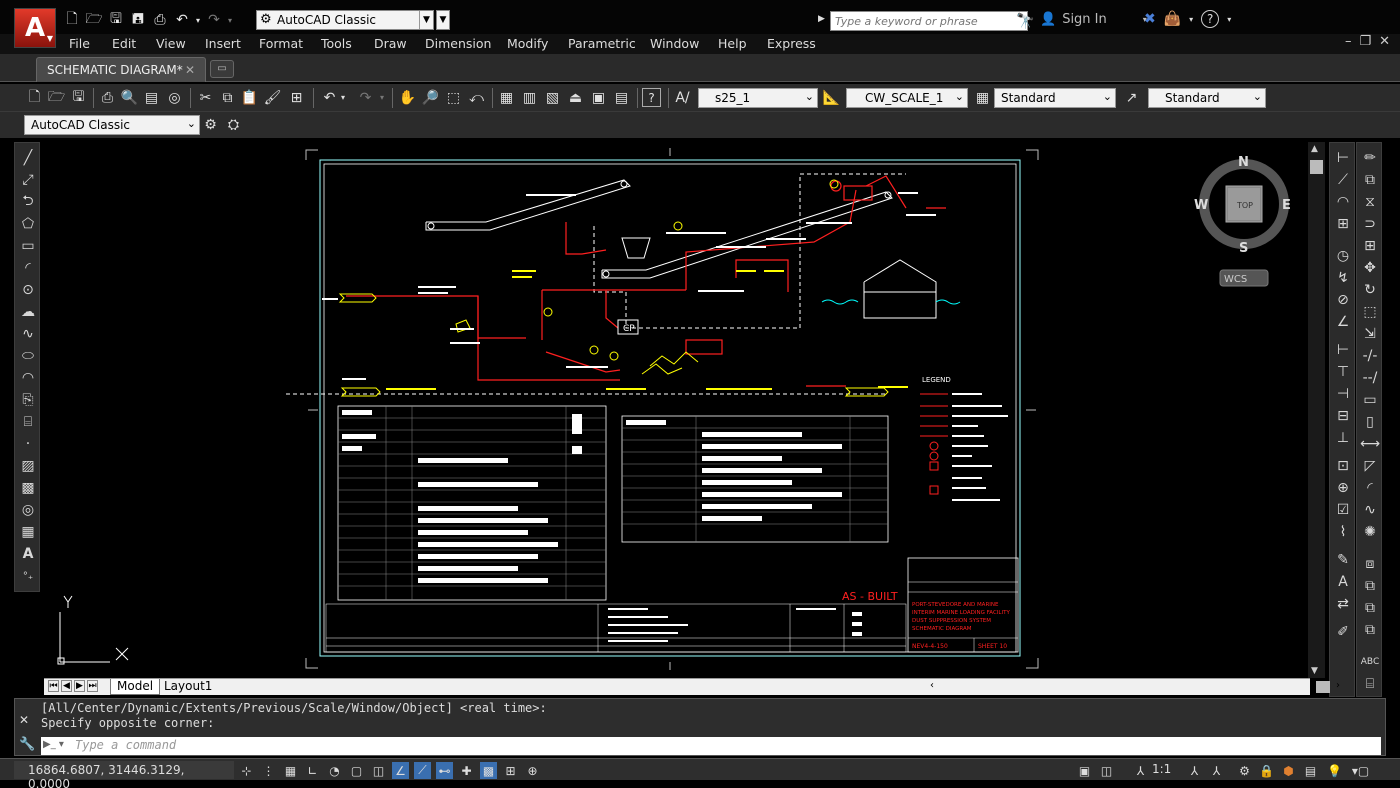 This screenshot has width=1400, height=788. What do you see at coordinates (1343, 560) in the screenshot?
I see `dimension-edit-icon: ✎` at bounding box center [1343, 560].